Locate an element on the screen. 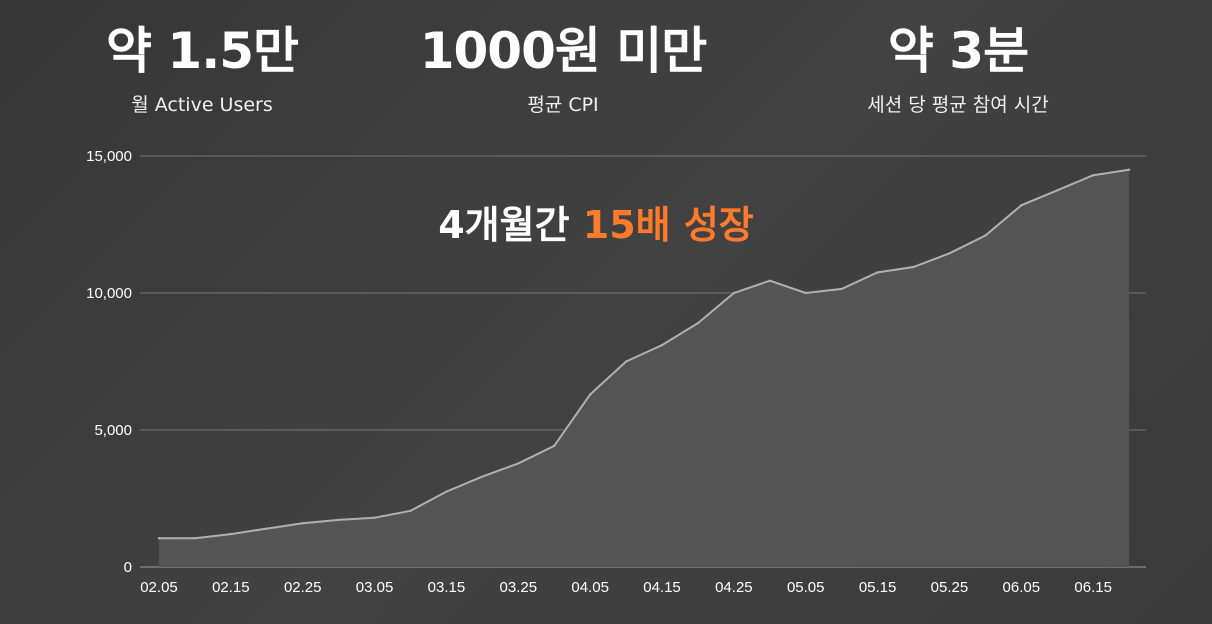  data-point-05.30 is located at coordinates (985, 235).